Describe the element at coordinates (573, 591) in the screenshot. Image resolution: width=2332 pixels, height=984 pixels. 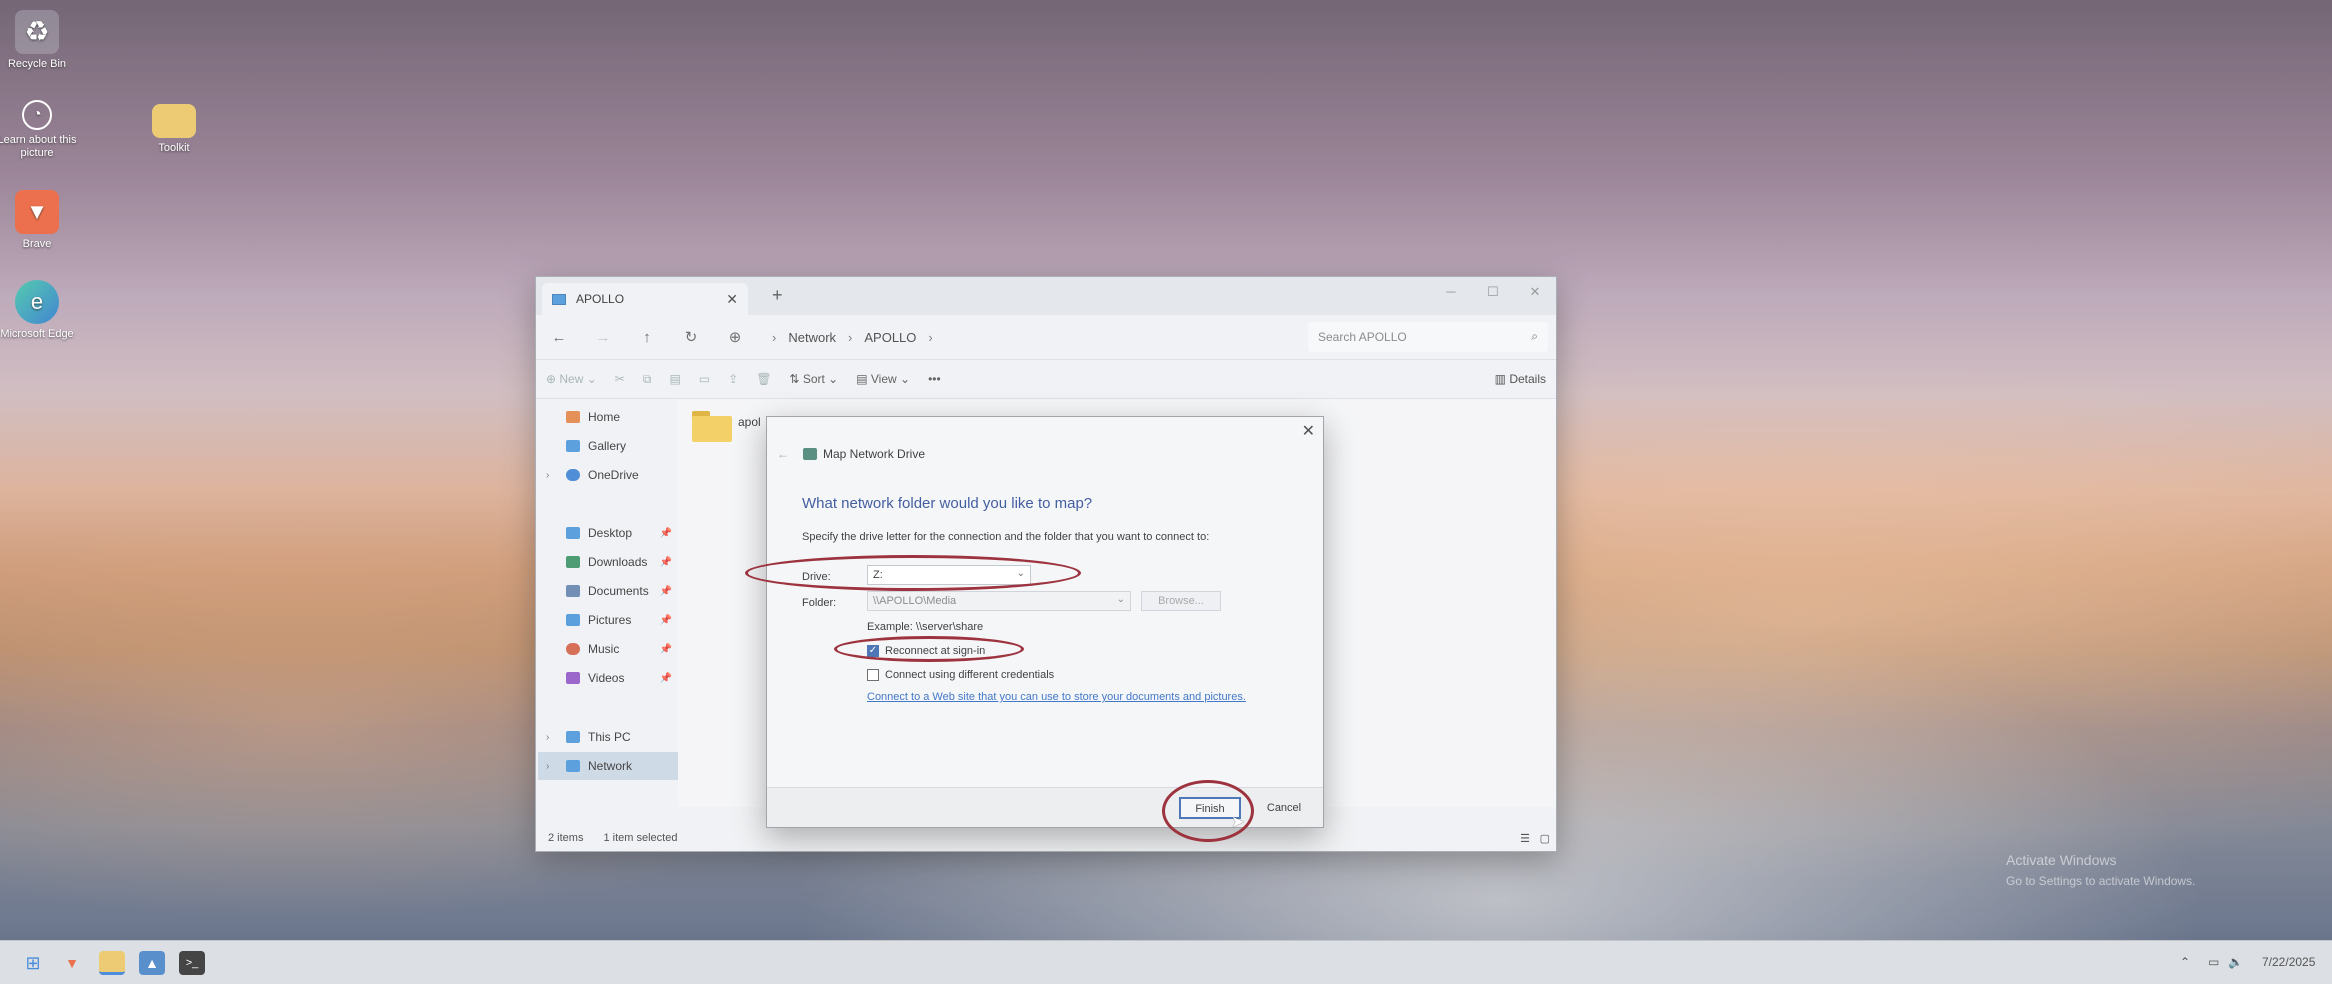
I see `documents-icon` at that location.